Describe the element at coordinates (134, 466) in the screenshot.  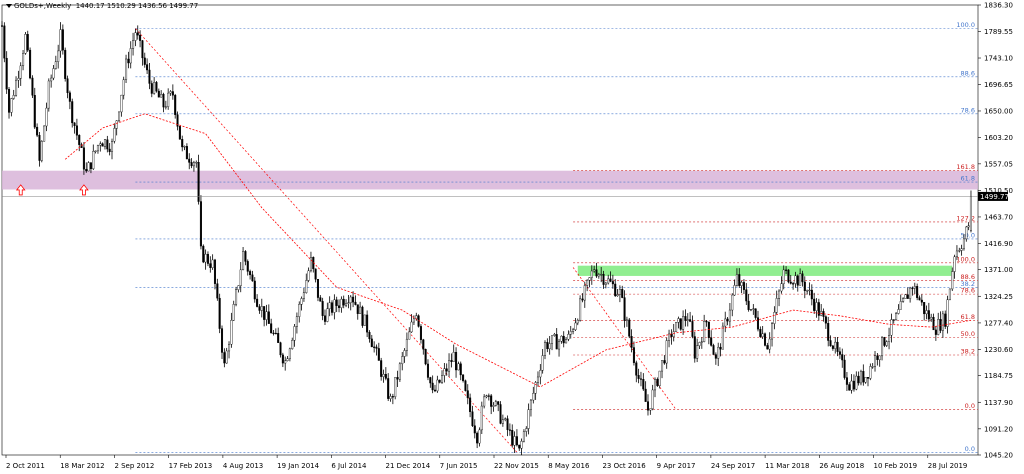
I see `x-tick-label: 2 Sep 2012` at that location.